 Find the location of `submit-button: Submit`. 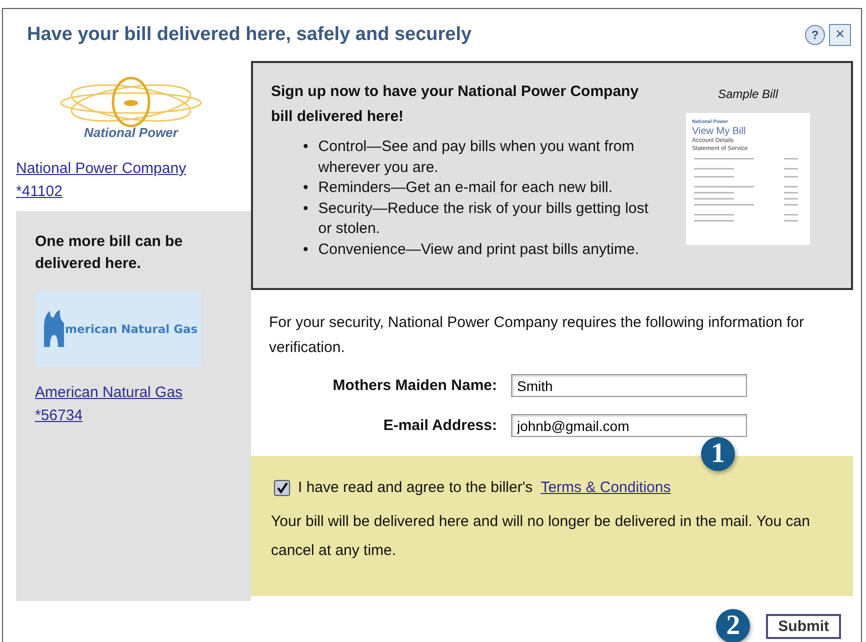

submit-button: Submit is located at coordinates (803, 626).